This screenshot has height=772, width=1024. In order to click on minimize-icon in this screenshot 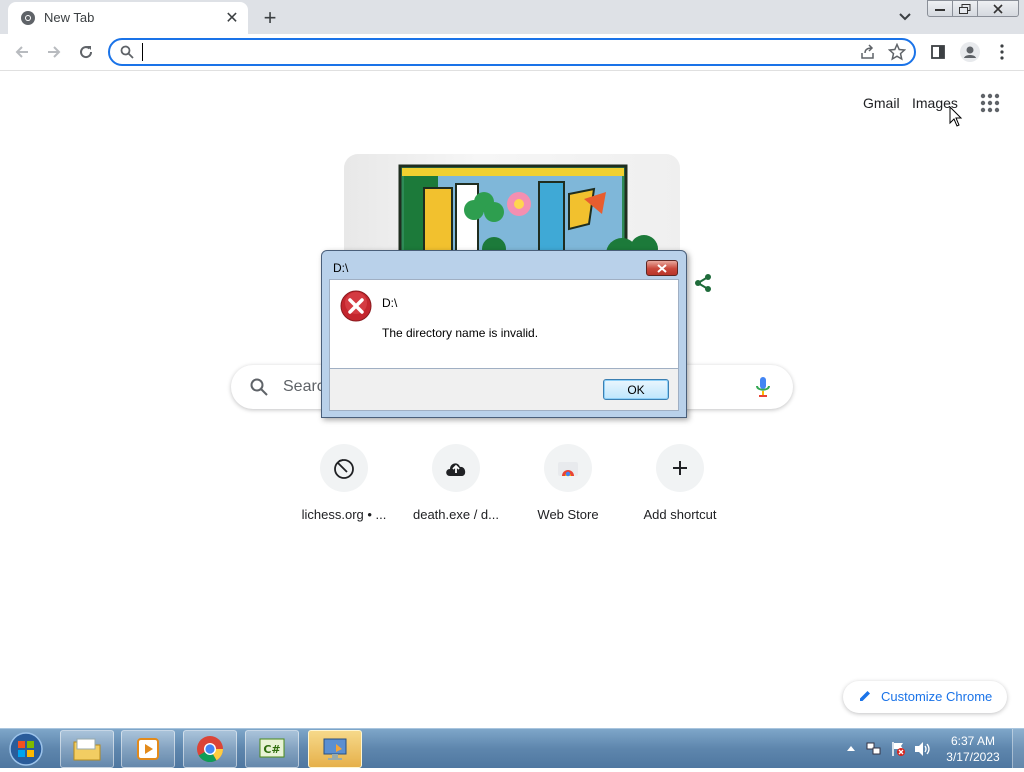, I will do `click(940, 9)`.